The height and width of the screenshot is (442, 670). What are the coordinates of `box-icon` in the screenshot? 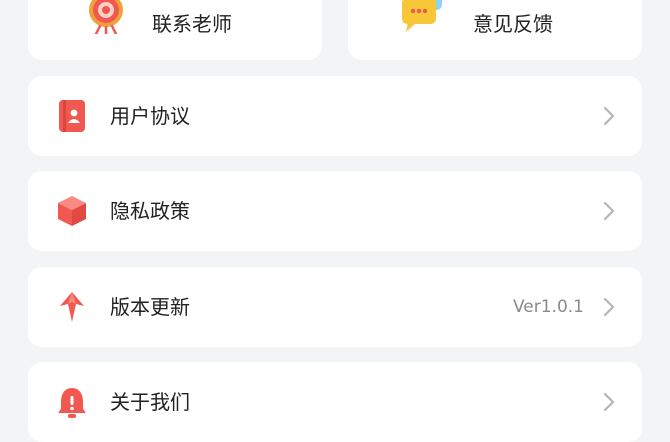 It's located at (72, 211).